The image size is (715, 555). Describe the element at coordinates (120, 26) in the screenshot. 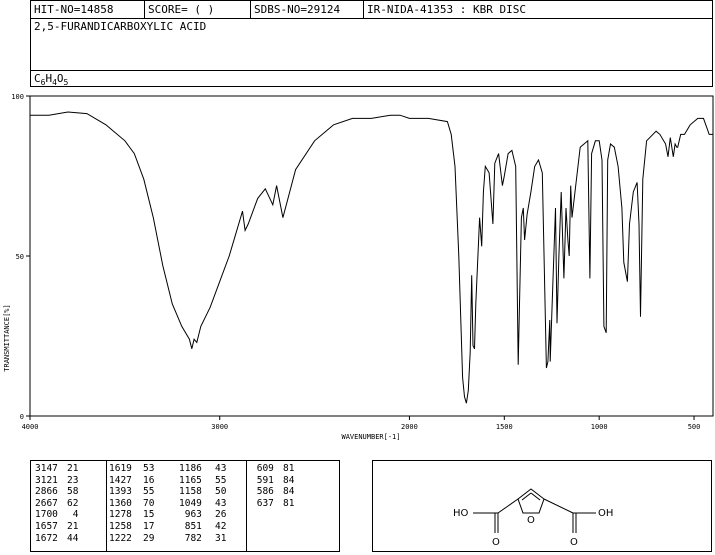

I see `compound-name: 2,5-FURANDICARBOXYLIC ACID` at that location.